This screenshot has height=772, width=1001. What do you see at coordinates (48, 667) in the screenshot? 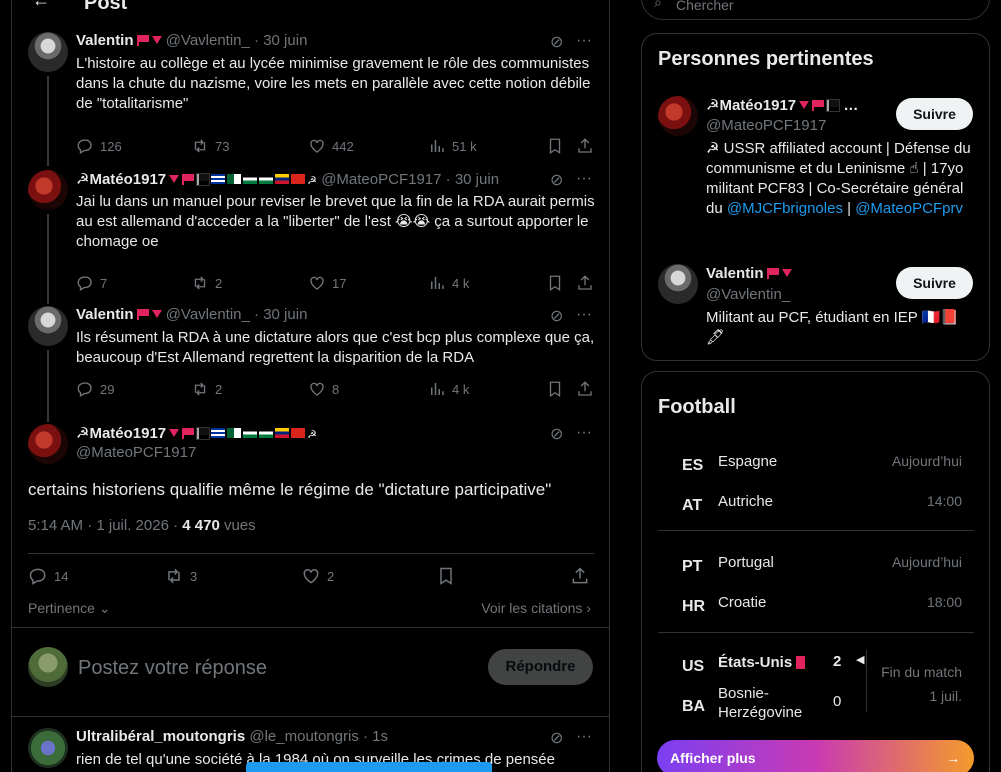
I see `my-avatar` at bounding box center [48, 667].